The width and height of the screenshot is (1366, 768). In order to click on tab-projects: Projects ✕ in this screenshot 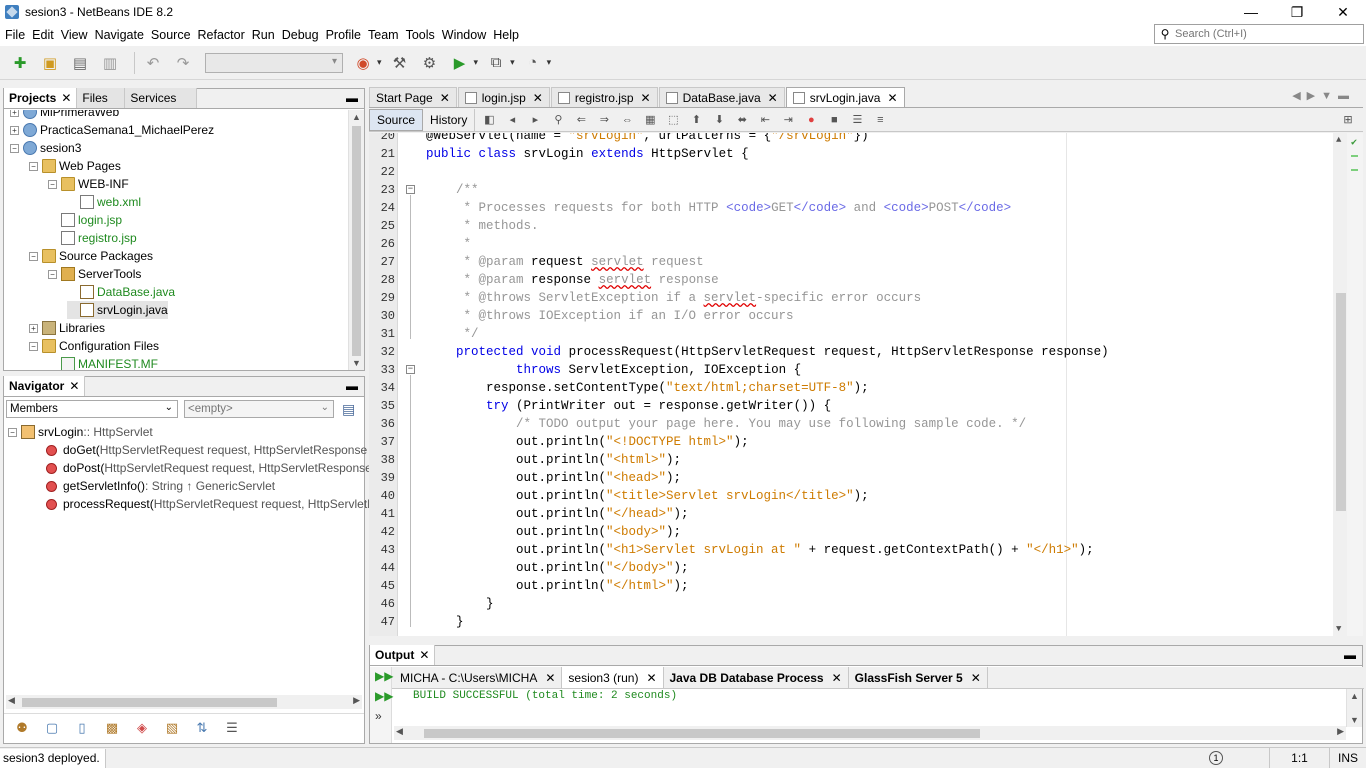, I will do `click(41, 98)`.